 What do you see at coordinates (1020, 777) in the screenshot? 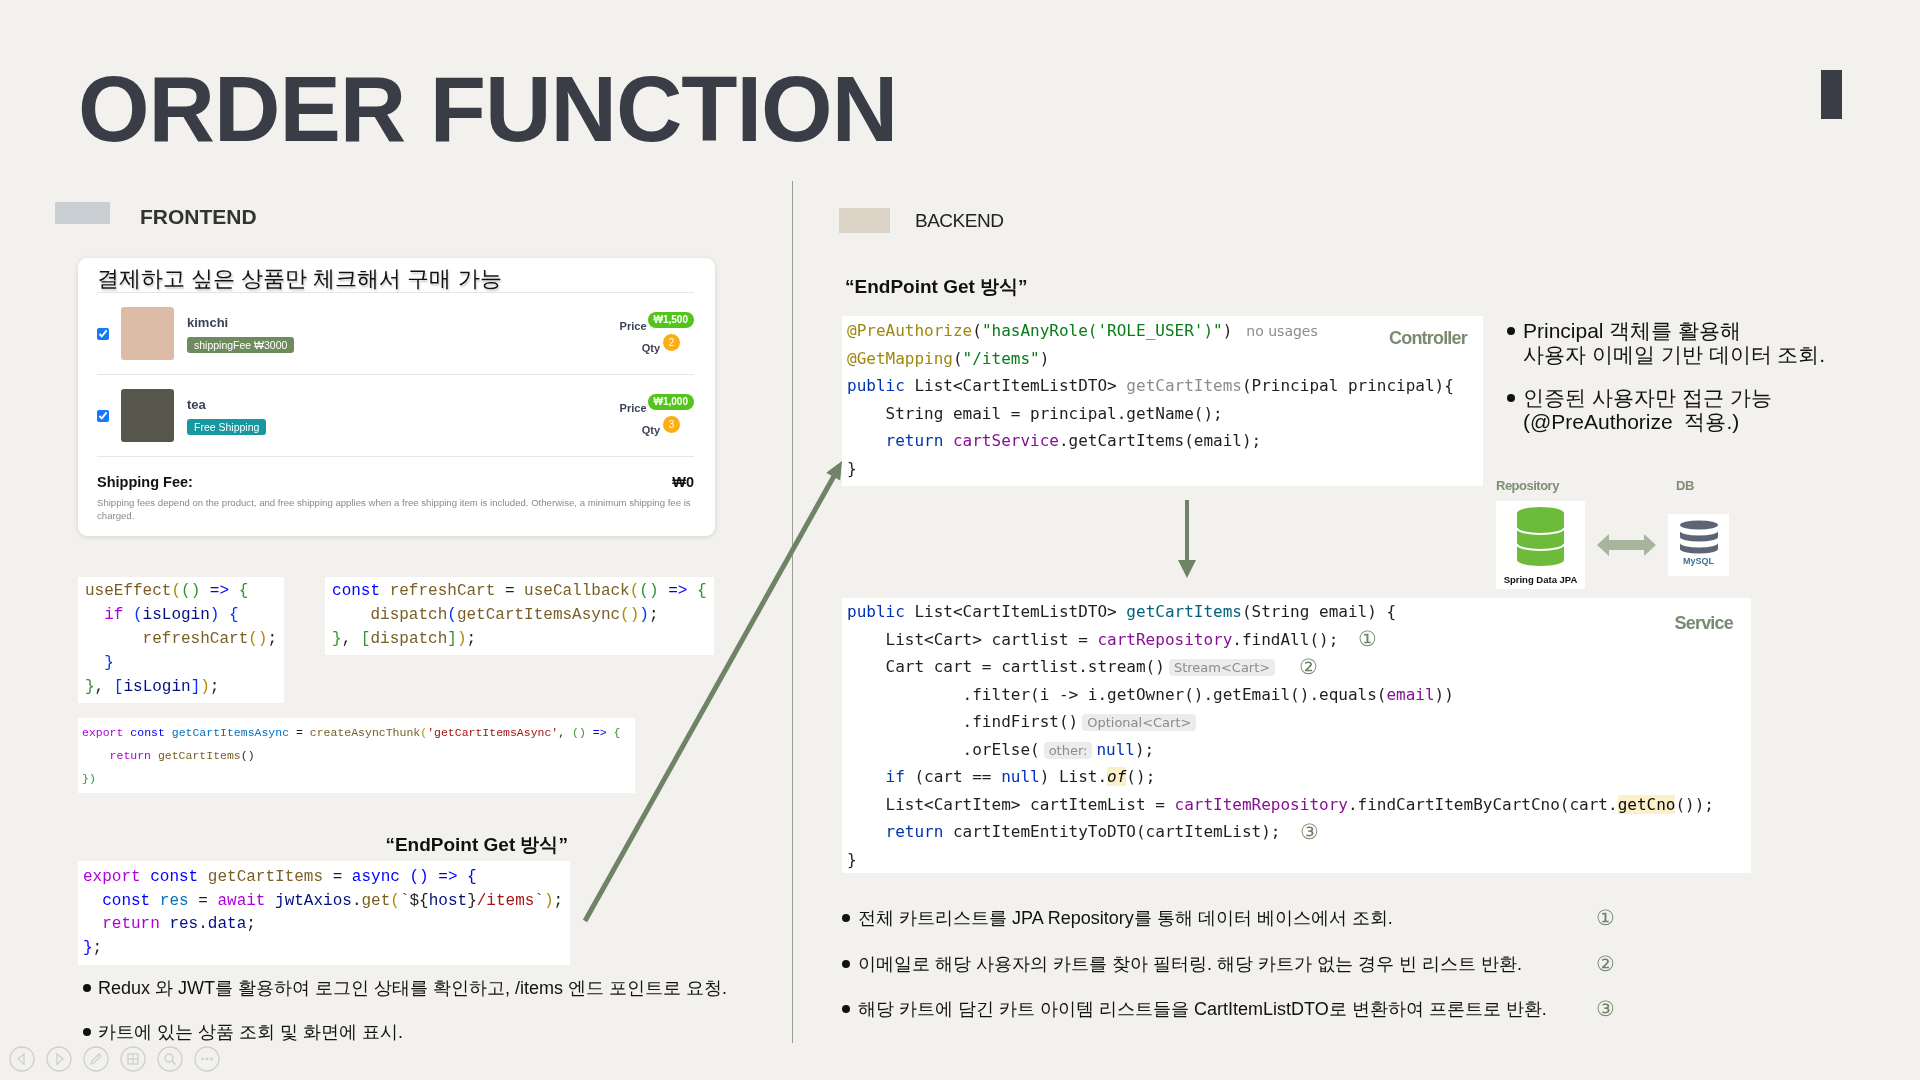
I see `code-line: if (cart == null) List.of();` at bounding box center [1020, 777].